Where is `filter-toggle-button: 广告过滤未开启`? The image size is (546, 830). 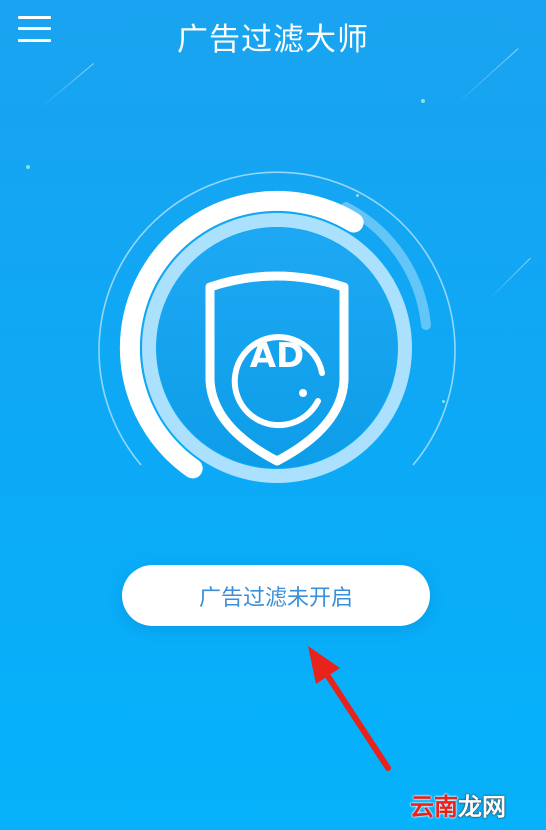 filter-toggle-button: 广告过滤未开启 is located at coordinates (276, 595).